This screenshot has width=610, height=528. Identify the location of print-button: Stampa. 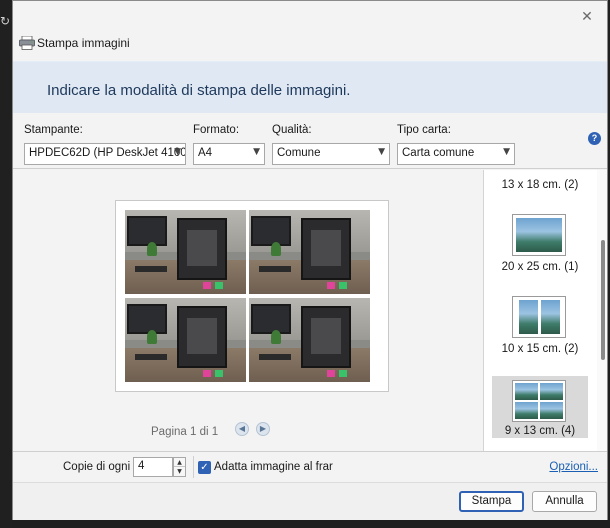
(491, 501).